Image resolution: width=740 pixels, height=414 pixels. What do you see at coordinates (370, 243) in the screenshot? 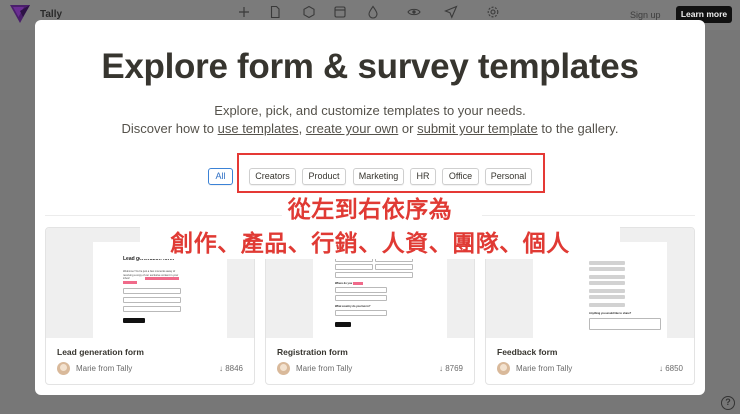
I see `annotation-caption-line2: 創作、產品、行銷、人資、團隊、個人` at bounding box center [370, 243].